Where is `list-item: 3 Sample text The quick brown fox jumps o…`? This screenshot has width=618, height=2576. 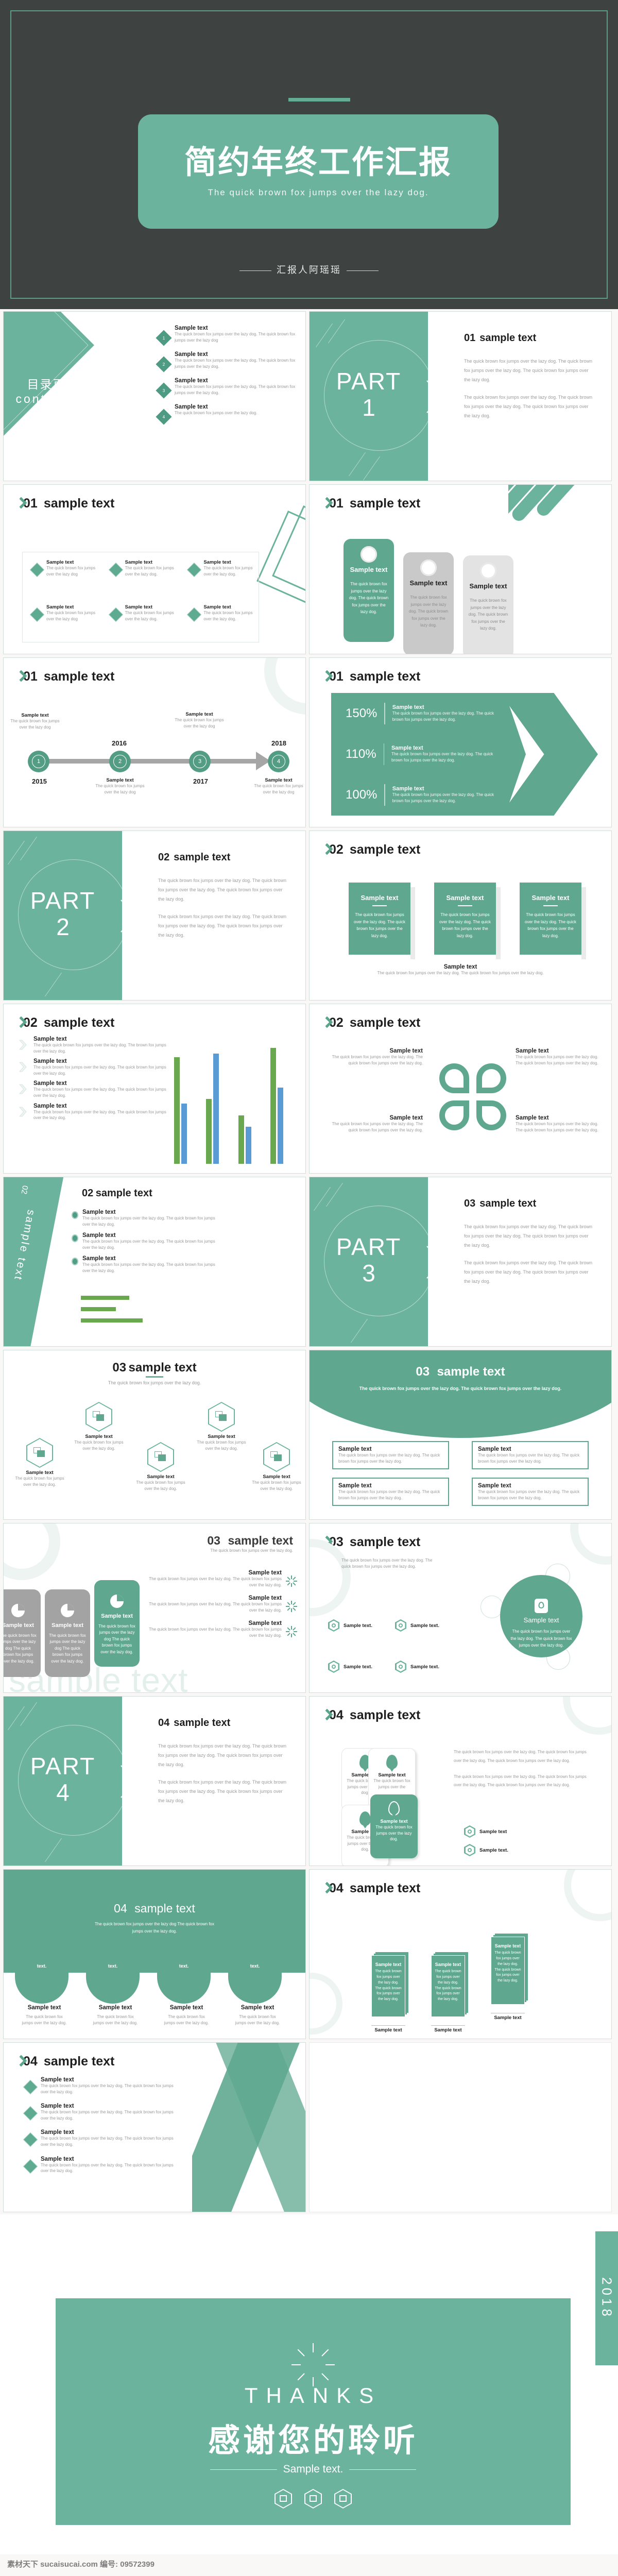
list-item: 3 Sample text The quick brown fox jumps o… is located at coordinates (227, 388).